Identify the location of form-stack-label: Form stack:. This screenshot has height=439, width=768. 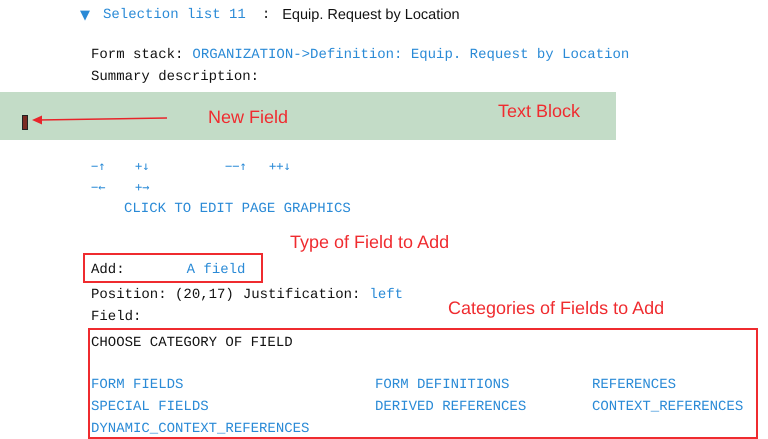
(137, 55).